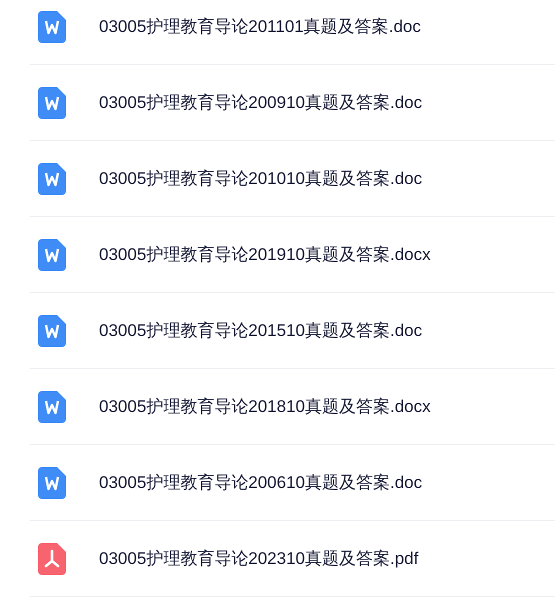 The height and width of the screenshot is (608, 555). What do you see at coordinates (260, 27) in the screenshot?
I see `file-name: 03005护理教育导论201101真题及答案.doc` at bounding box center [260, 27].